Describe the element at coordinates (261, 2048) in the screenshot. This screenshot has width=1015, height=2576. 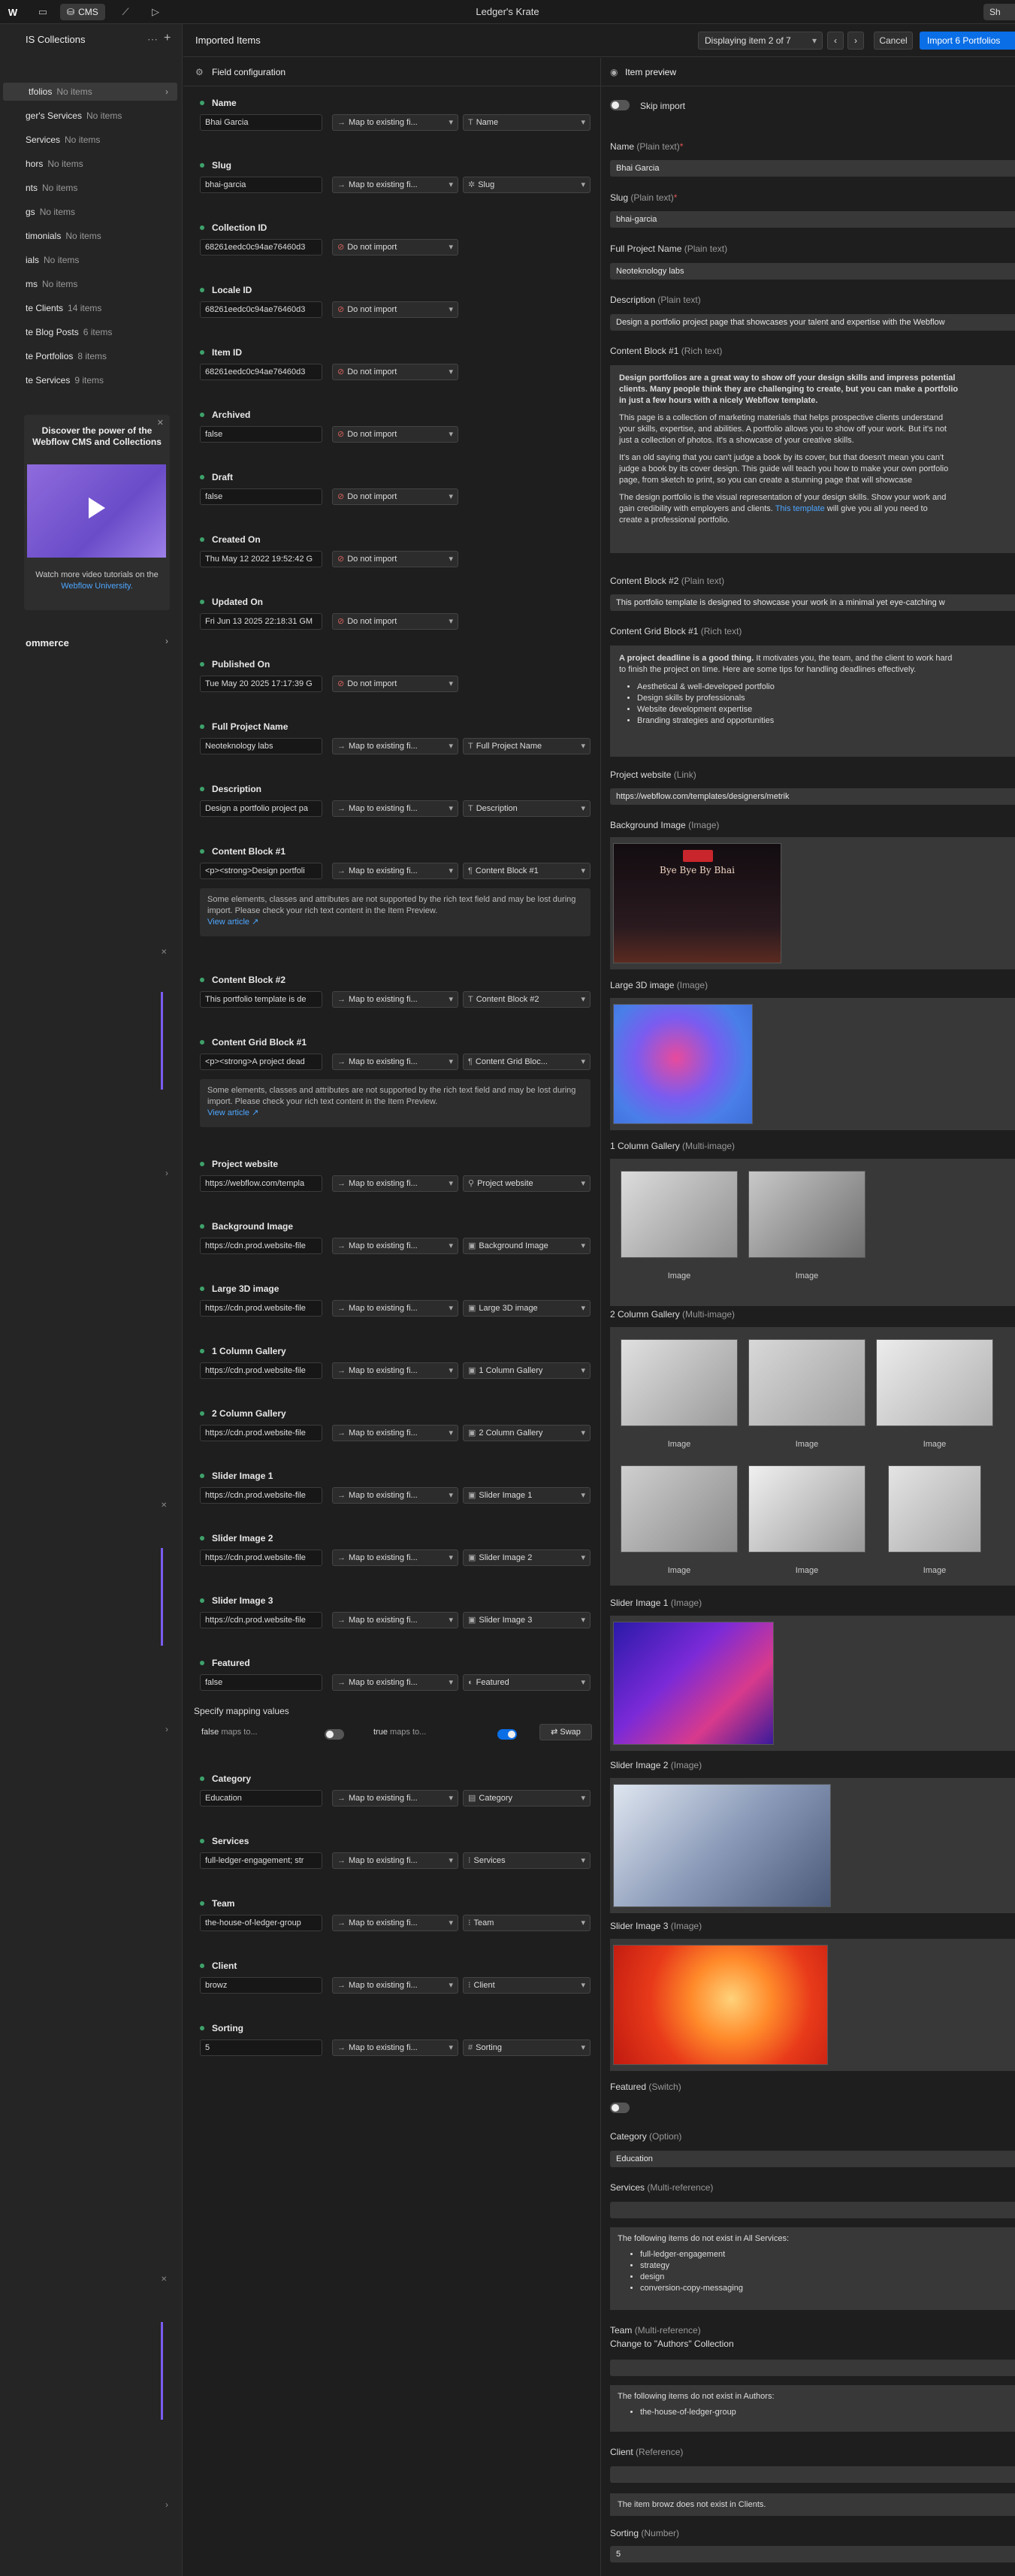
I see `field-sample-value: 5` at that location.